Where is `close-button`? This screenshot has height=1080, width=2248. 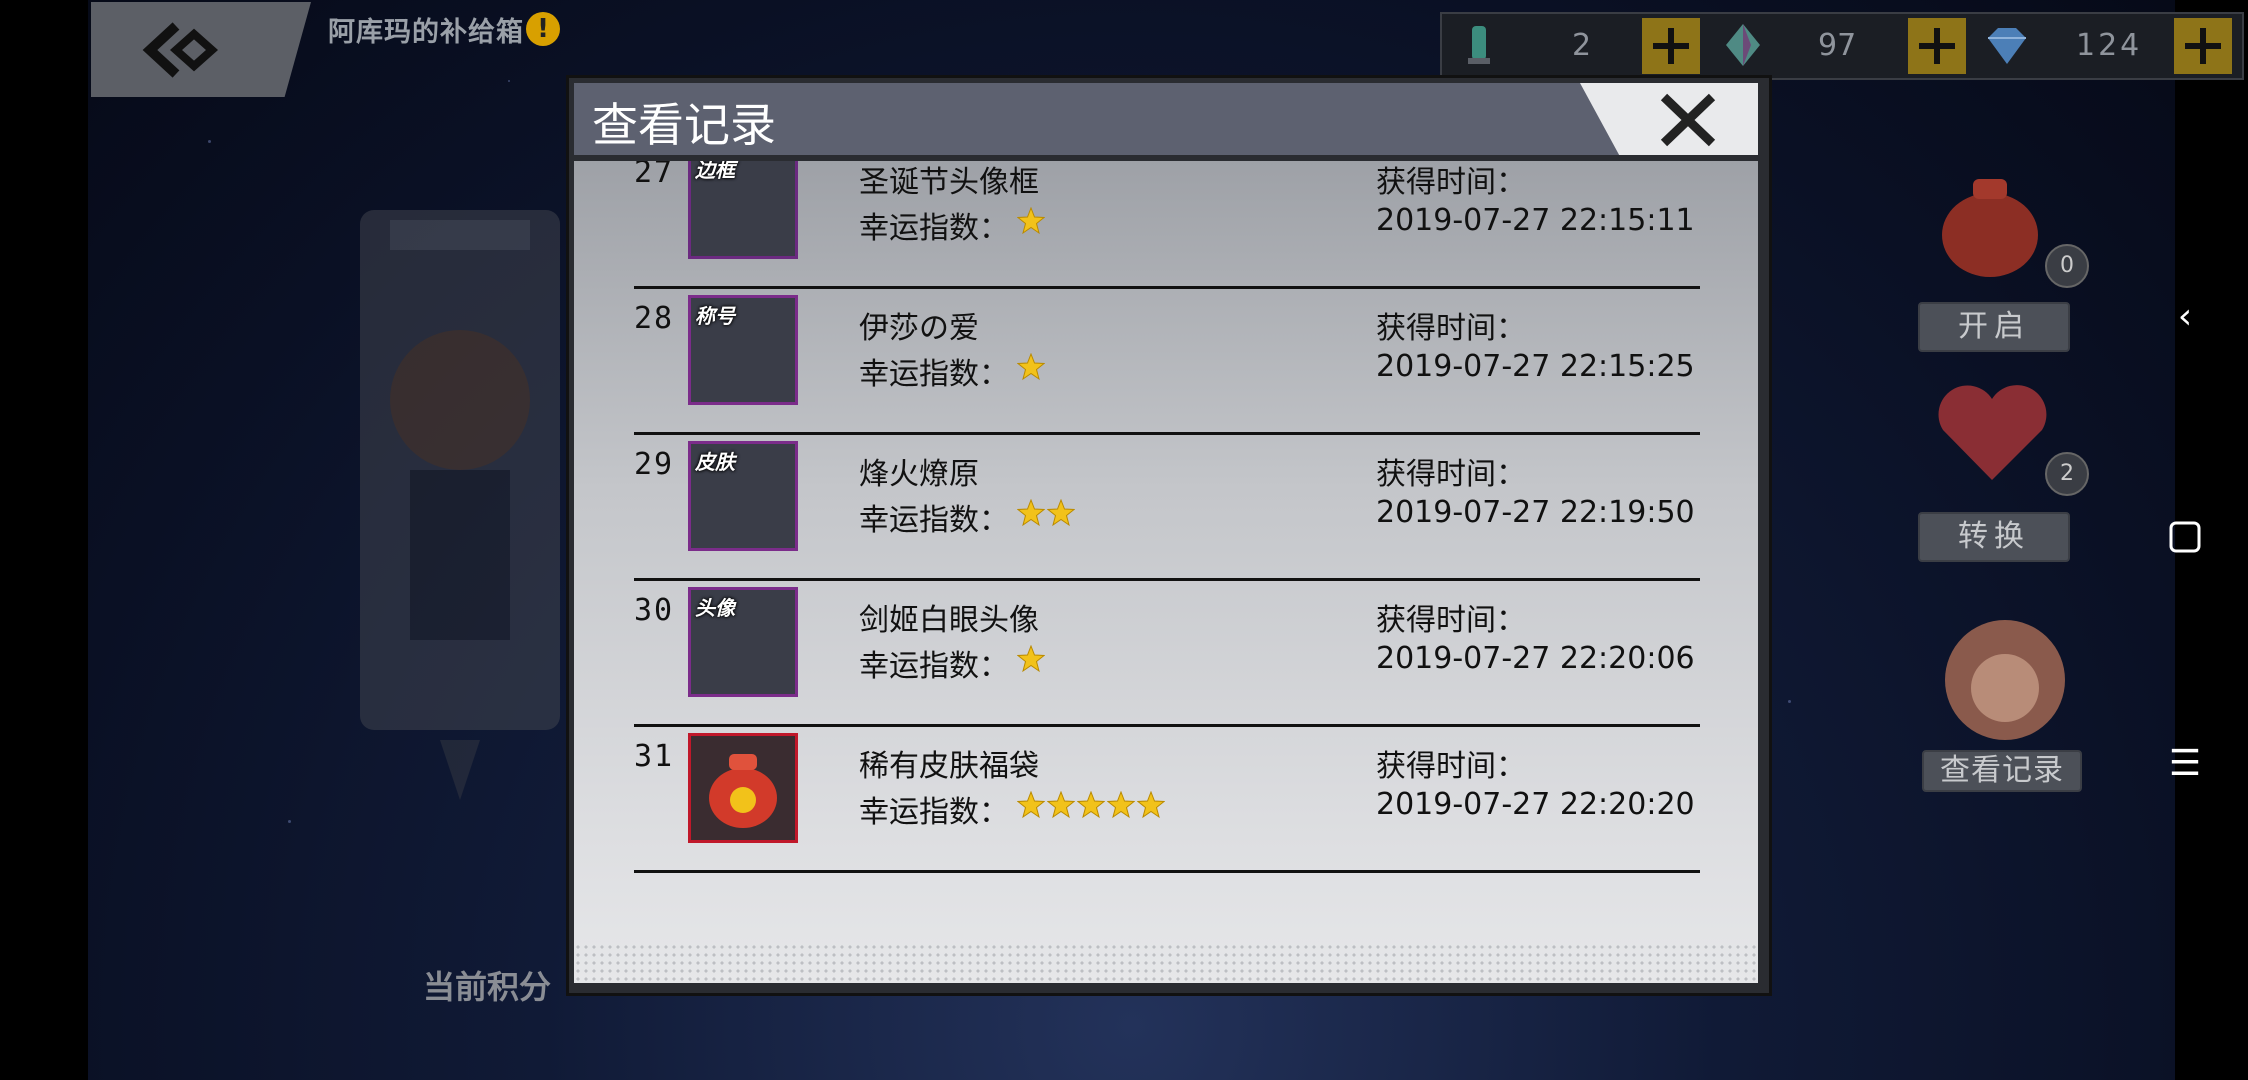
close-button is located at coordinates (1669, 119).